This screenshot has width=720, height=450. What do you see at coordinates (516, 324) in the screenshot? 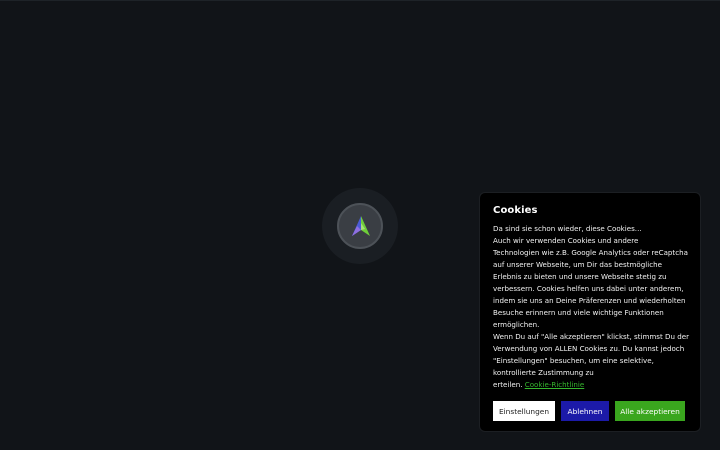
I see `cookie-text-line: ermöglichen.` at bounding box center [516, 324].